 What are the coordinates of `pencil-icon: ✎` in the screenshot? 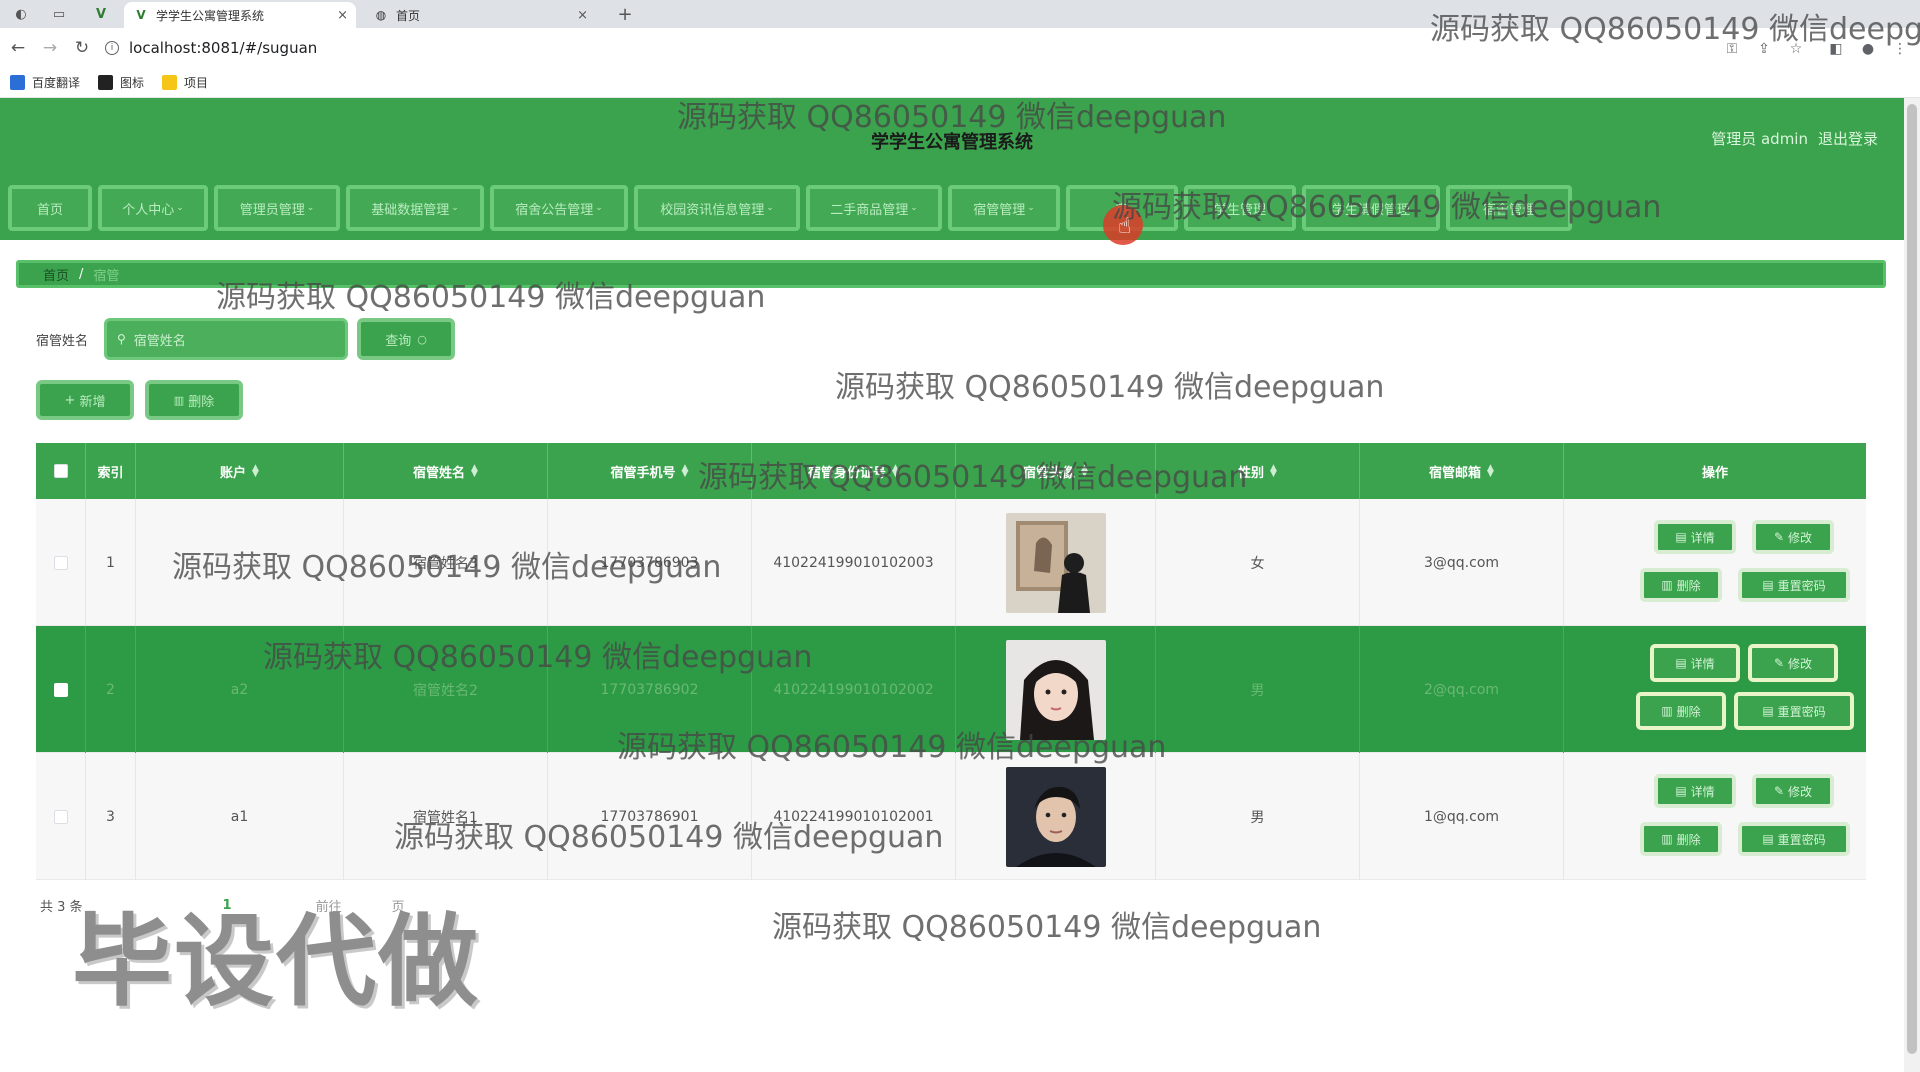 It's located at (1779, 537).